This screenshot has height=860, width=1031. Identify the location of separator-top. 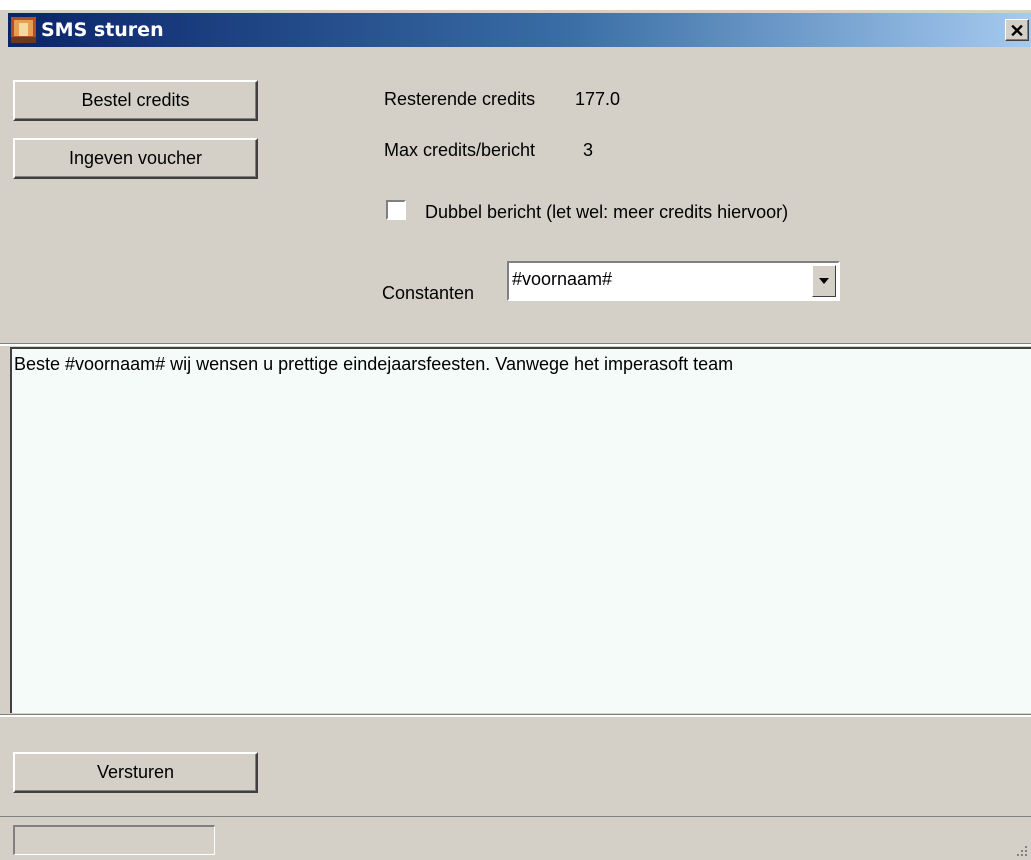
(515, 344).